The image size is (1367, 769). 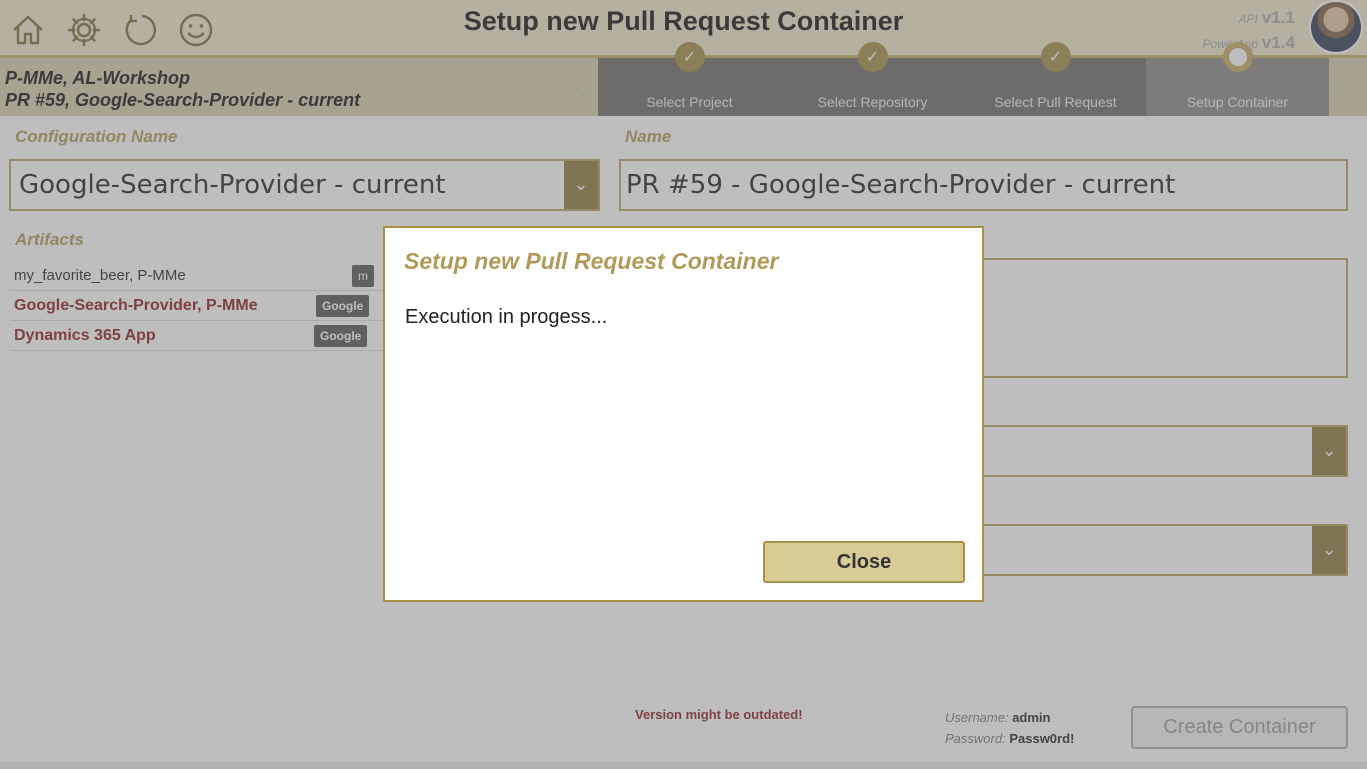 What do you see at coordinates (864, 562) in the screenshot?
I see `close-button: Close` at bounding box center [864, 562].